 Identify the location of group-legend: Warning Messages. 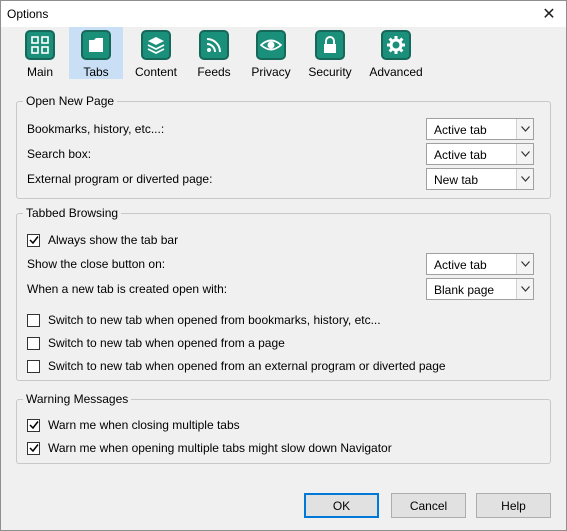
(77, 399).